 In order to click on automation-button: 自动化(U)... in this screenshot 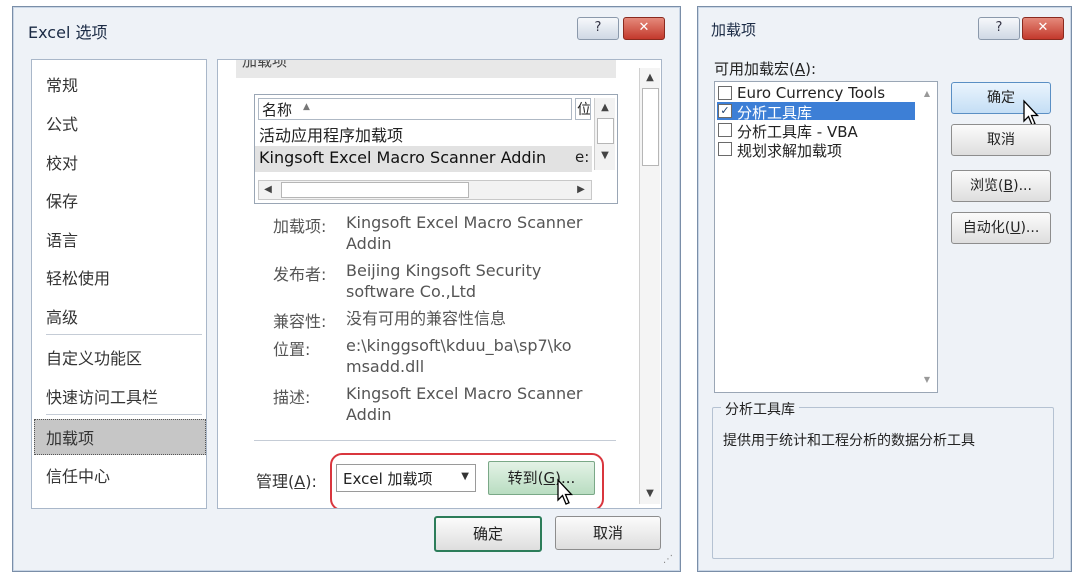, I will do `click(1001, 228)`.